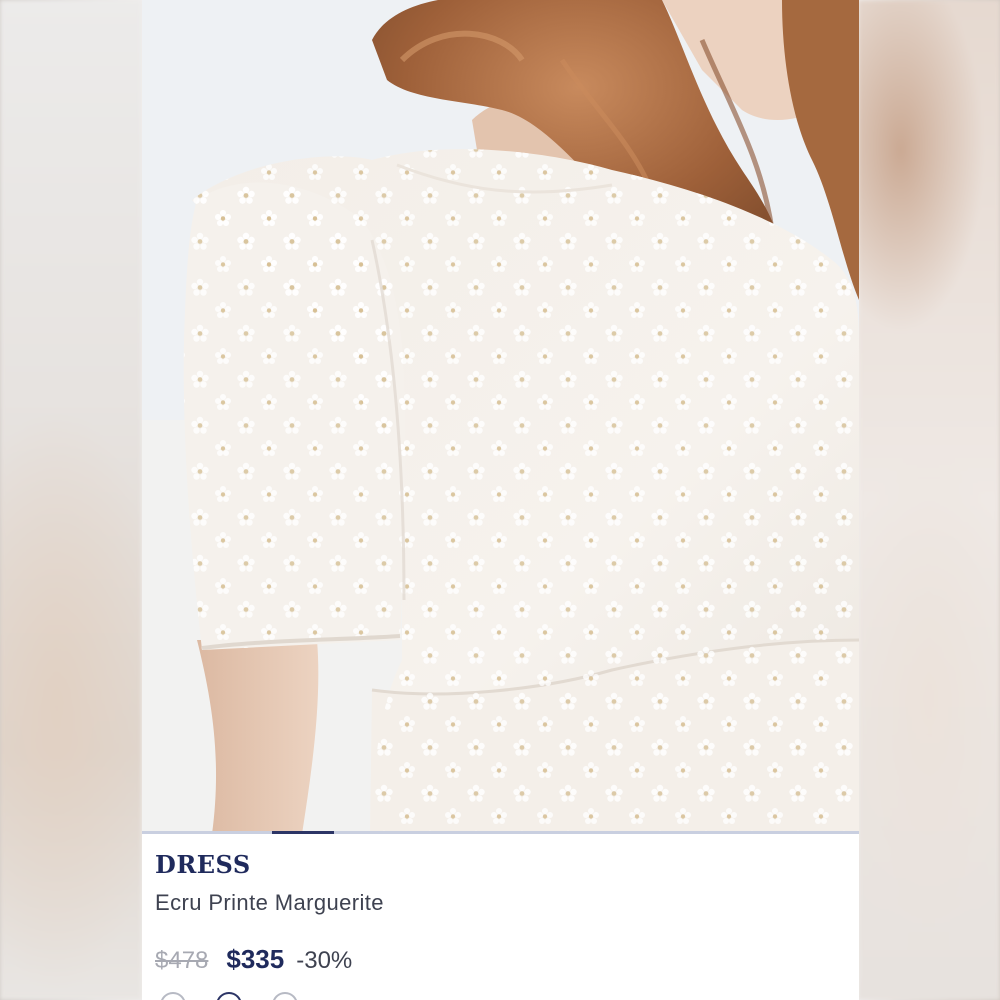 The image size is (1000, 1000). I want to click on discount-badge: -30%, so click(324, 960).